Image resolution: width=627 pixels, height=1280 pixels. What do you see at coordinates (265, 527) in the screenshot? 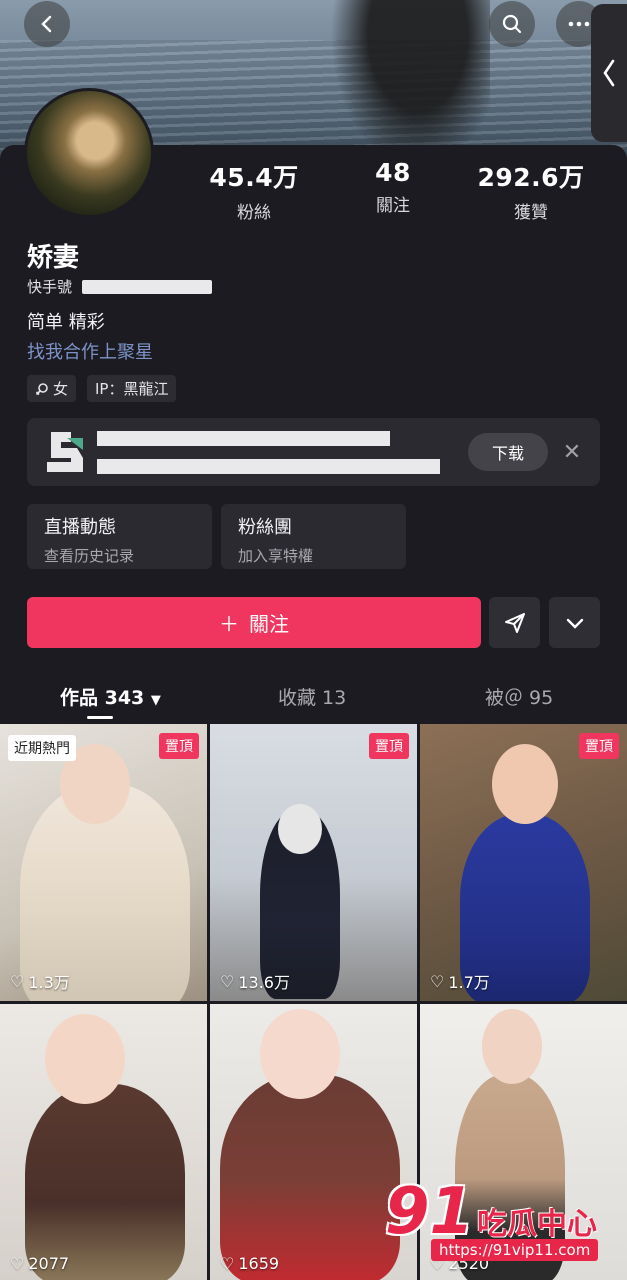
I see `card-title: 粉絲團` at bounding box center [265, 527].